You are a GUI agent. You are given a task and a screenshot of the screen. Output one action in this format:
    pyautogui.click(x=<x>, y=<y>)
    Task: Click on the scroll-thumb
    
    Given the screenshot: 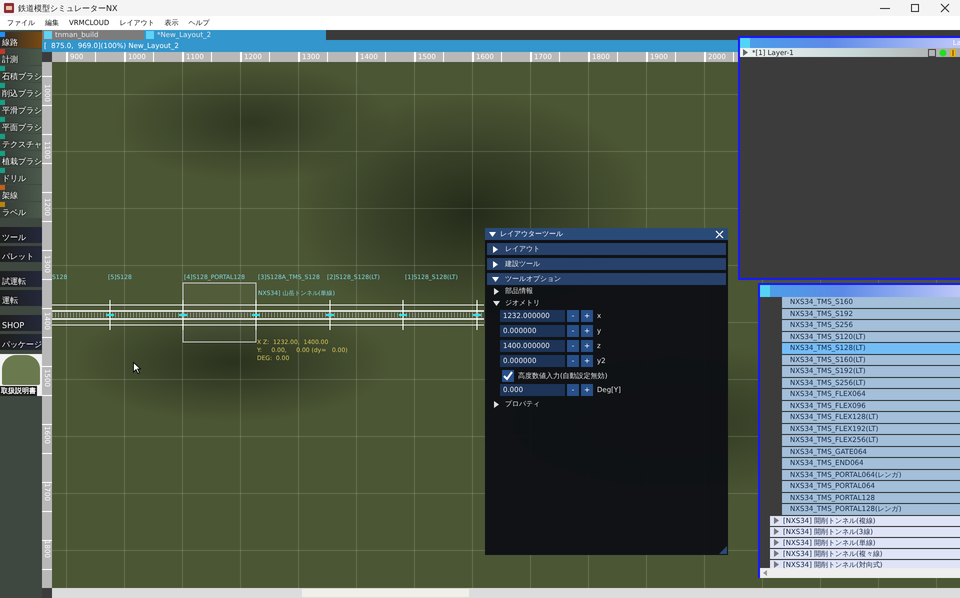 What is the action you would take?
    pyautogui.click(x=385, y=593)
    